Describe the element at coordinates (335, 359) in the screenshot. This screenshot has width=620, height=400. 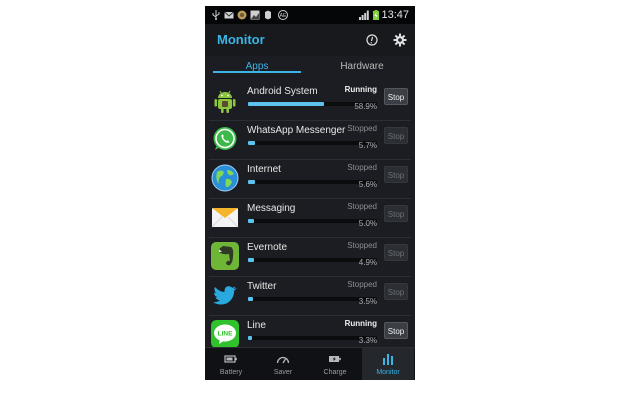
I see `charge-icon` at that location.